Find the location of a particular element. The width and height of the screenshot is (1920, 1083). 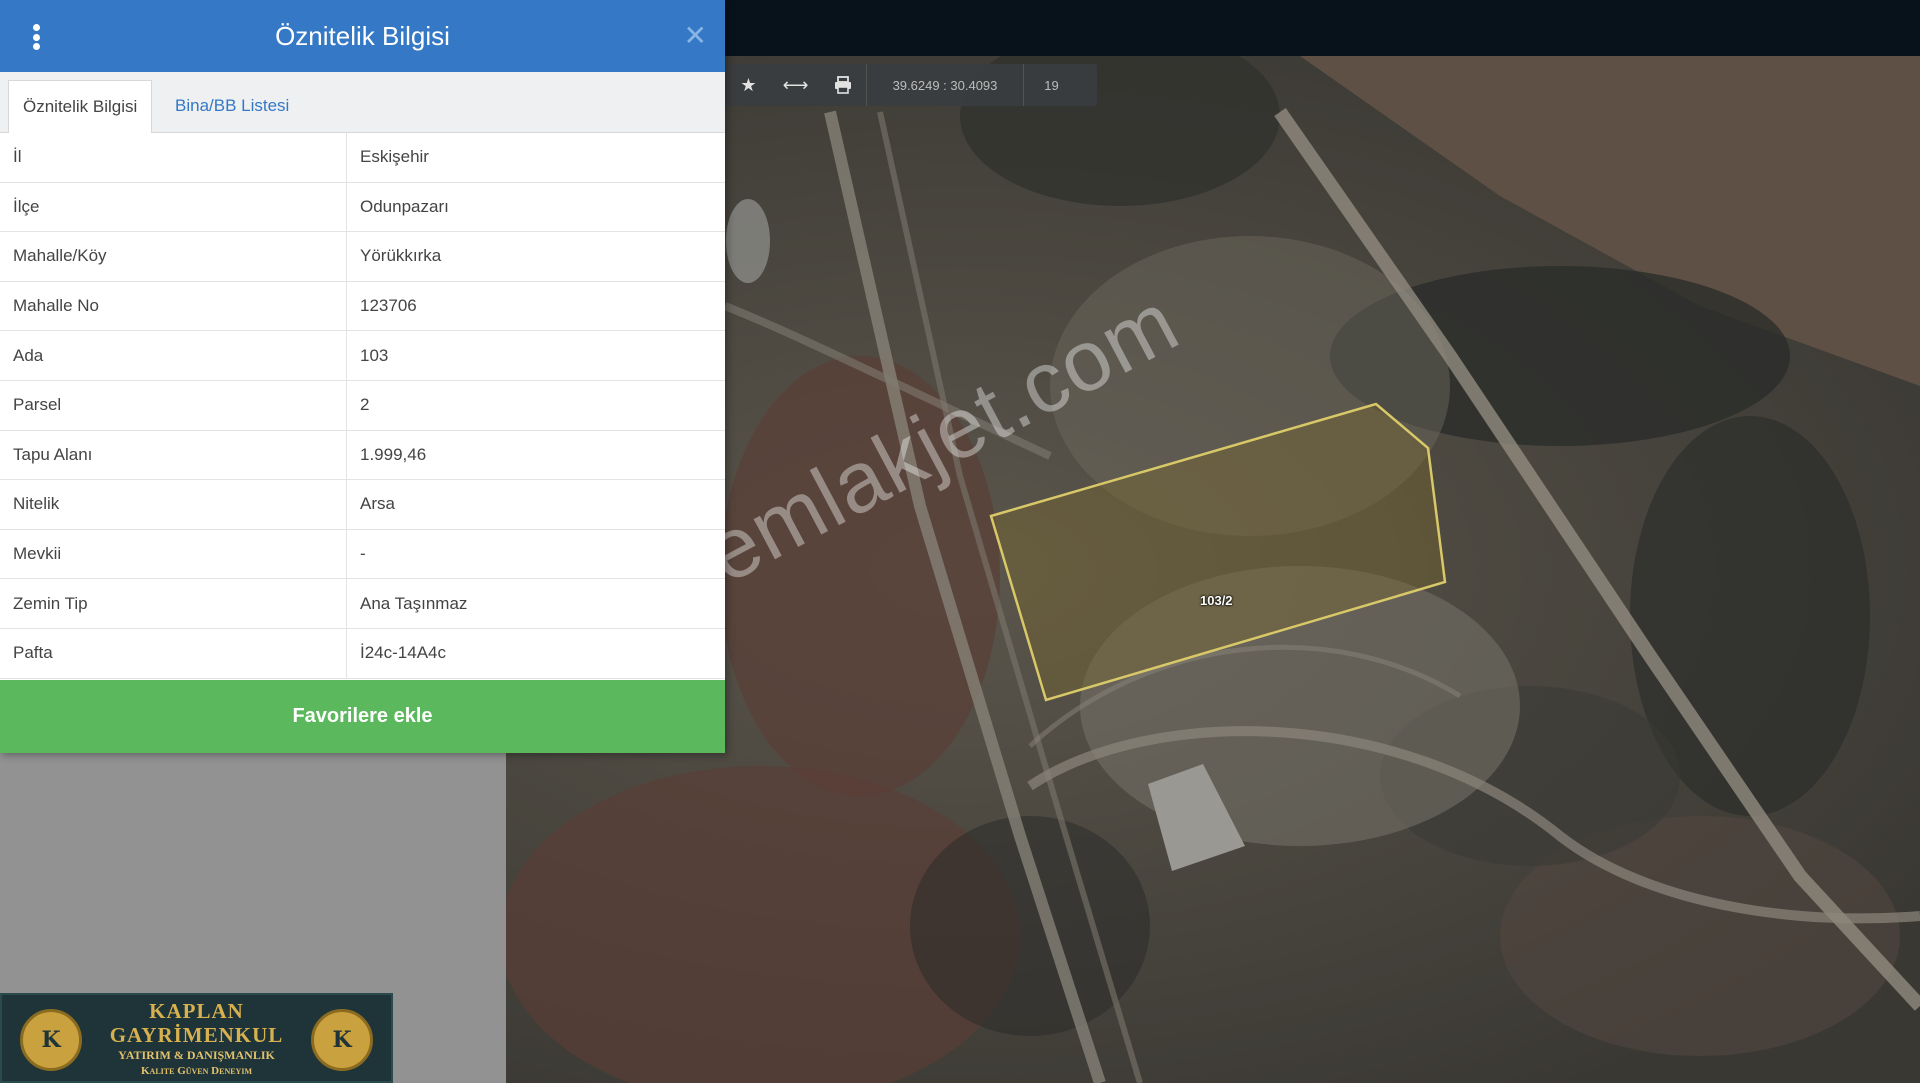

row-key: Tapu Alanı is located at coordinates (173, 455).